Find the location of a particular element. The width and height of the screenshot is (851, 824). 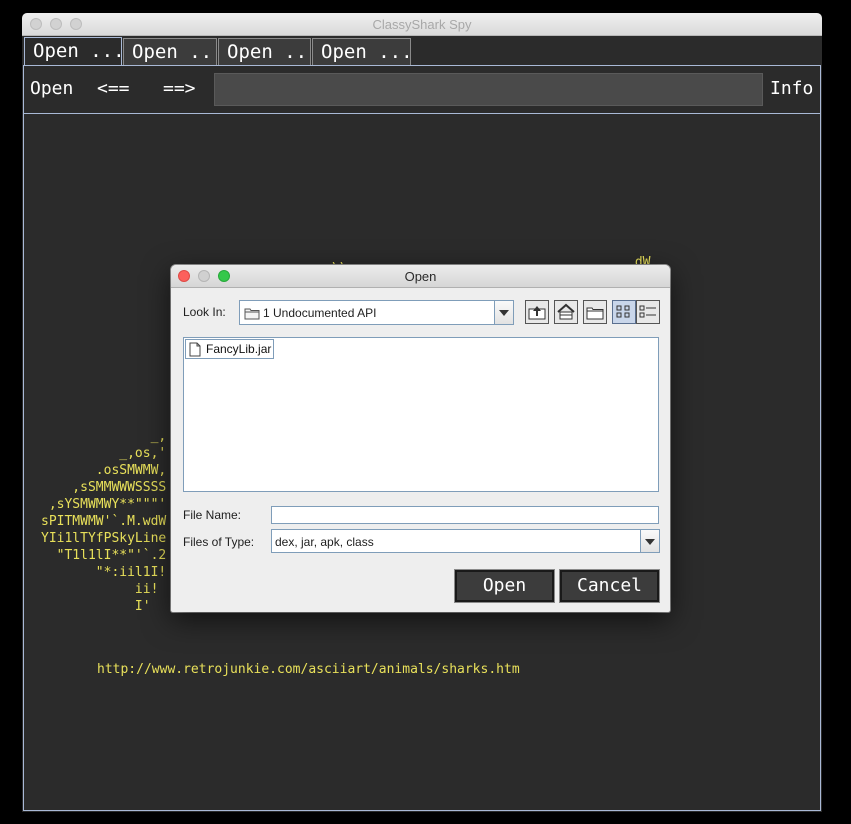

ascii-line: _, is located at coordinates (104, 436).